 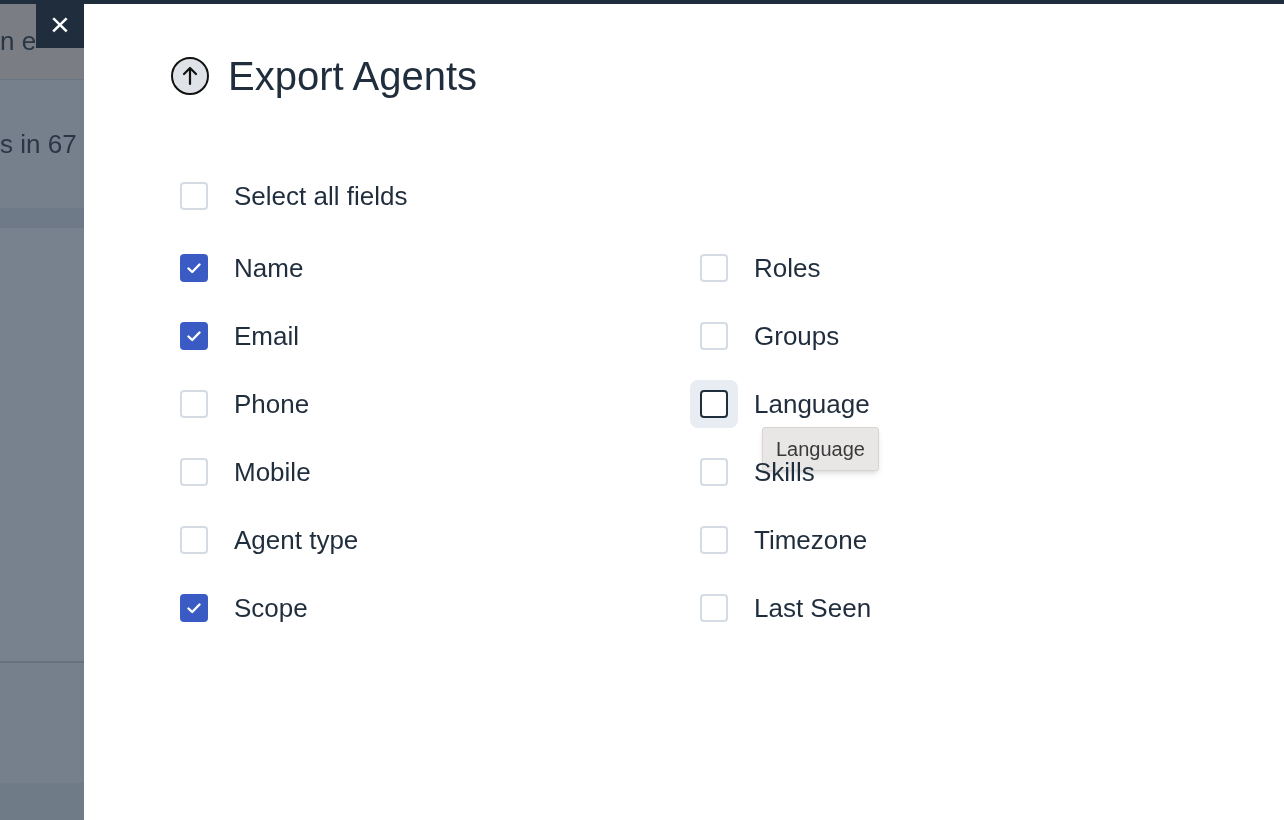 What do you see at coordinates (813, 608) in the screenshot?
I see `field-label: Last Seen` at bounding box center [813, 608].